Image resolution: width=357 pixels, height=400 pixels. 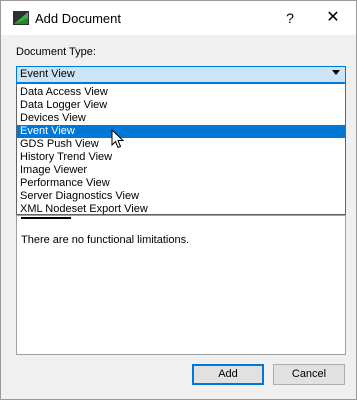 I want to click on description-heading-clipped, so click(x=51, y=218).